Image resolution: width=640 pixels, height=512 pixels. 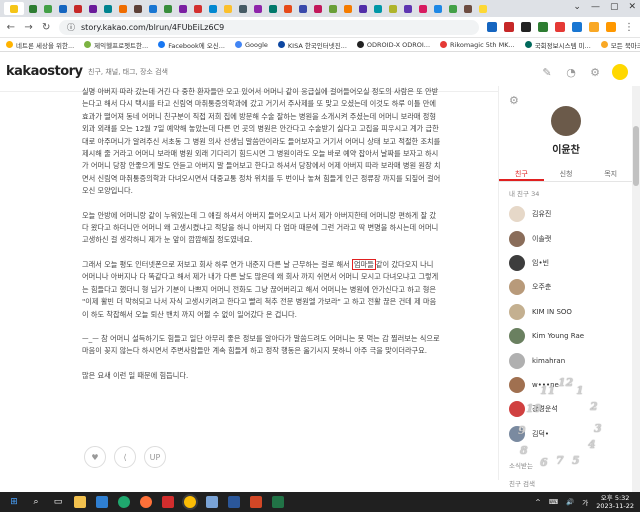 What do you see at coordinates (568, 336) in the screenshot?
I see `friend-item: Kim Young Rae` at bounding box center [568, 336].